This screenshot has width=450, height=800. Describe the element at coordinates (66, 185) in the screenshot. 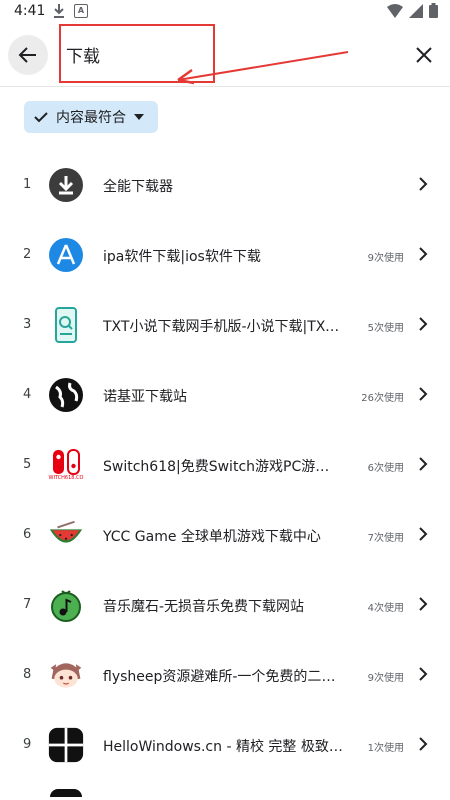

I see `download-icon` at that location.